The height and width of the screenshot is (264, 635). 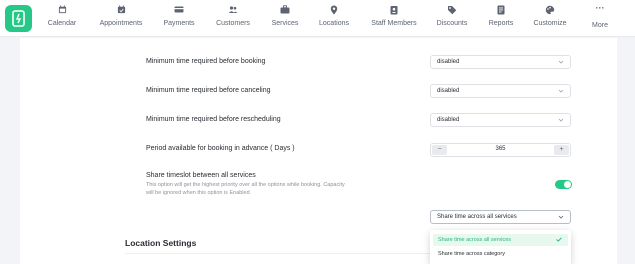 What do you see at coordinates (600, 8) in the screenshot?
I see `more-dots-icon: ···` at bounding box center [600, 8].